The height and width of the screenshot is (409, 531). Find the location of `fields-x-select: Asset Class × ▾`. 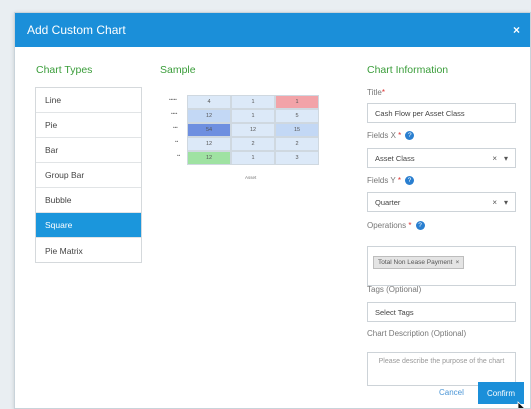

fields-x-select: Asset Class × ▾ is located at coordinates (441, 158).